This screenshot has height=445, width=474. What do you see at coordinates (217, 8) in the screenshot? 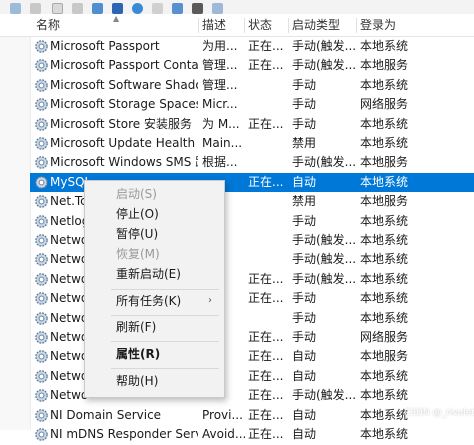
I see `restart-service-icon` at bounding box center [217, 8].